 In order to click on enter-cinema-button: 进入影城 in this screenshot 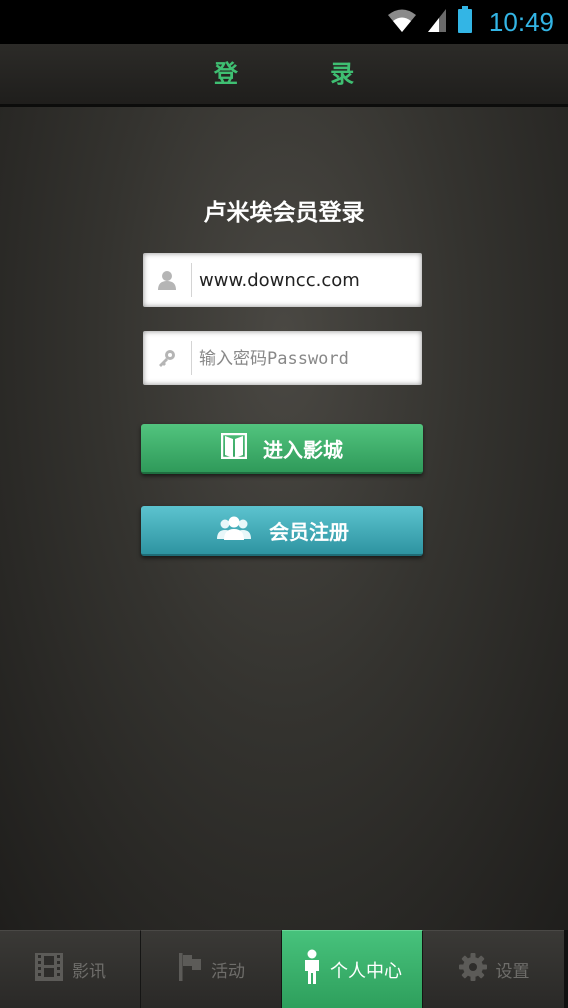, I will do `click(282, 449)`.